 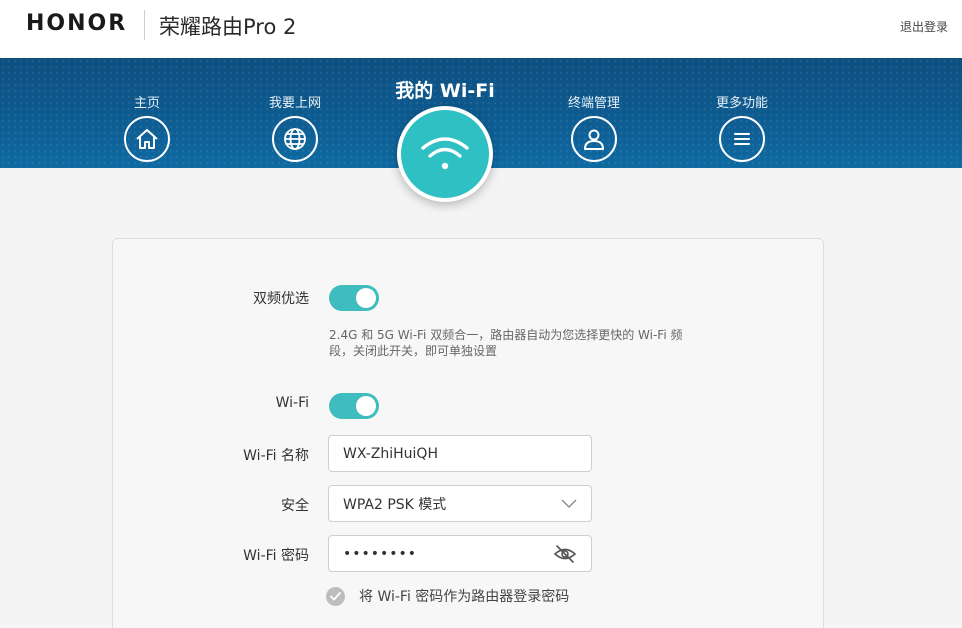 I want to click on nav-item-home: 主页, so click(x=147, y=127).